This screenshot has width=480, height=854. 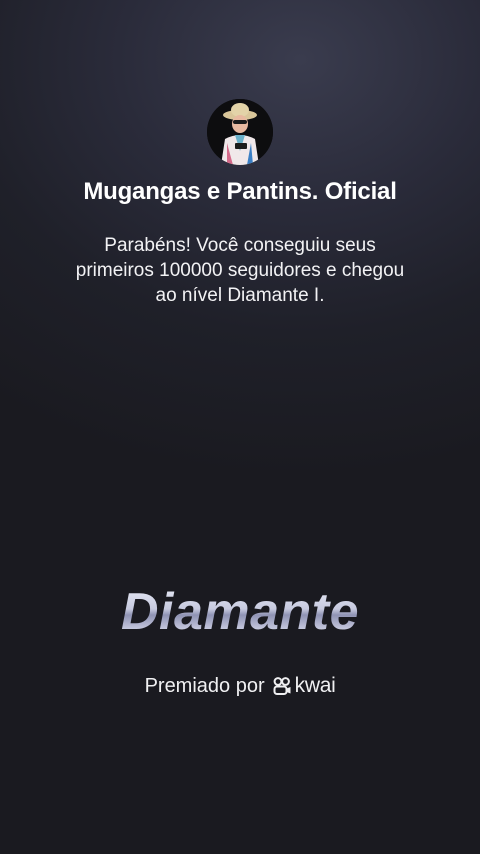 What do you see at coordinates (315, 685) in the screenshot?
I see `kwai-brand: kwai` at bounding box center [315, 685].